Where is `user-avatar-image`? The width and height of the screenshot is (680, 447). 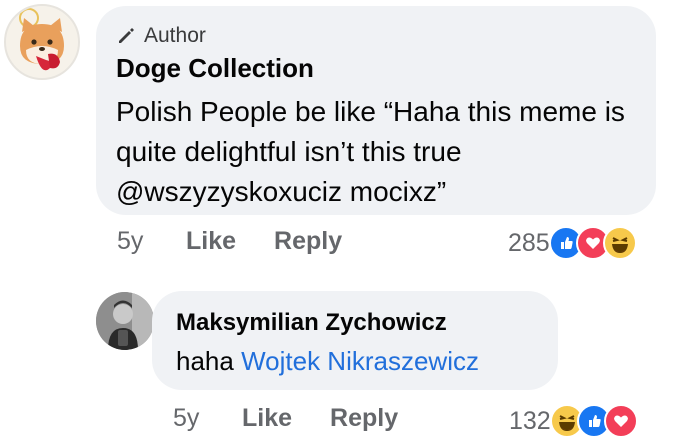 user-avatar-image is located at coordinates (125, 321).